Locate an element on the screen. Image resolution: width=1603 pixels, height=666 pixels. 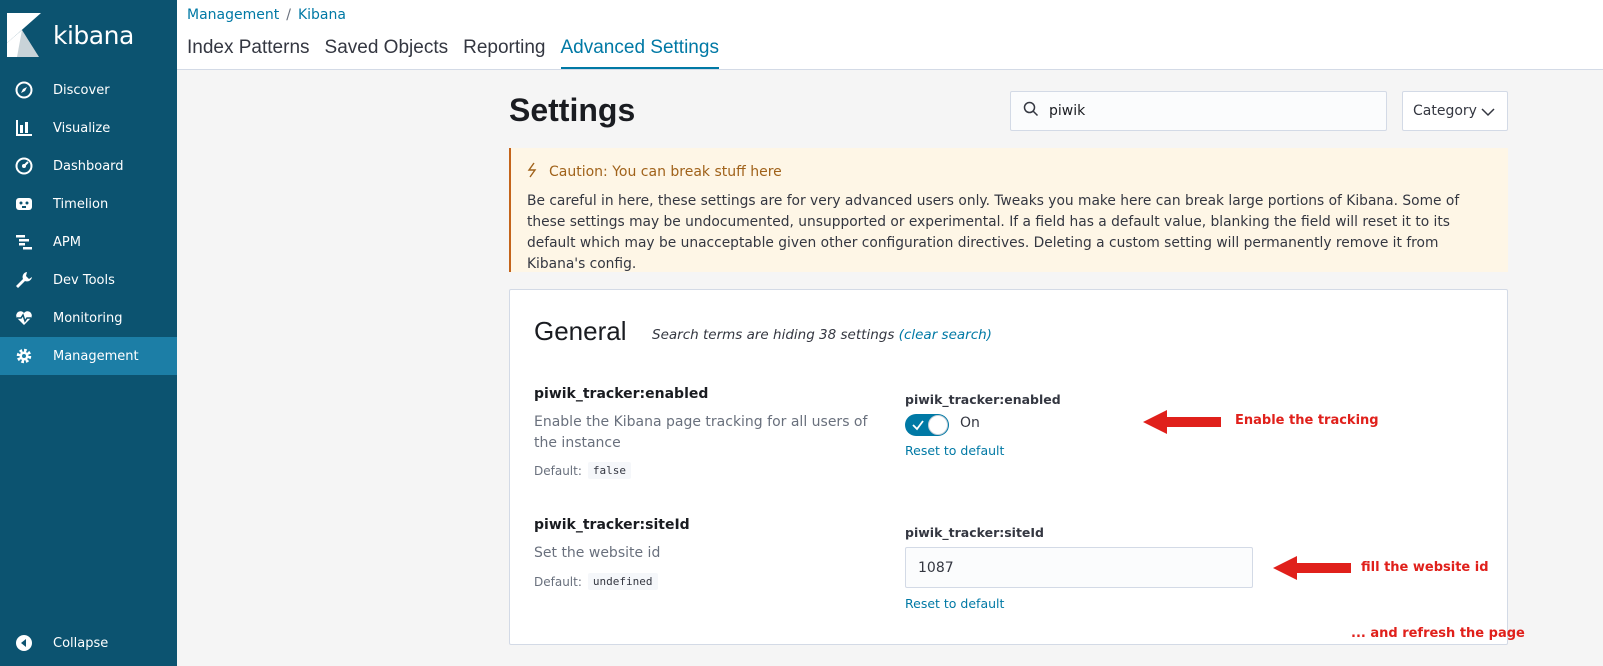
sidebar-item-visualize: Visualize is located at coordinates (88, 128).